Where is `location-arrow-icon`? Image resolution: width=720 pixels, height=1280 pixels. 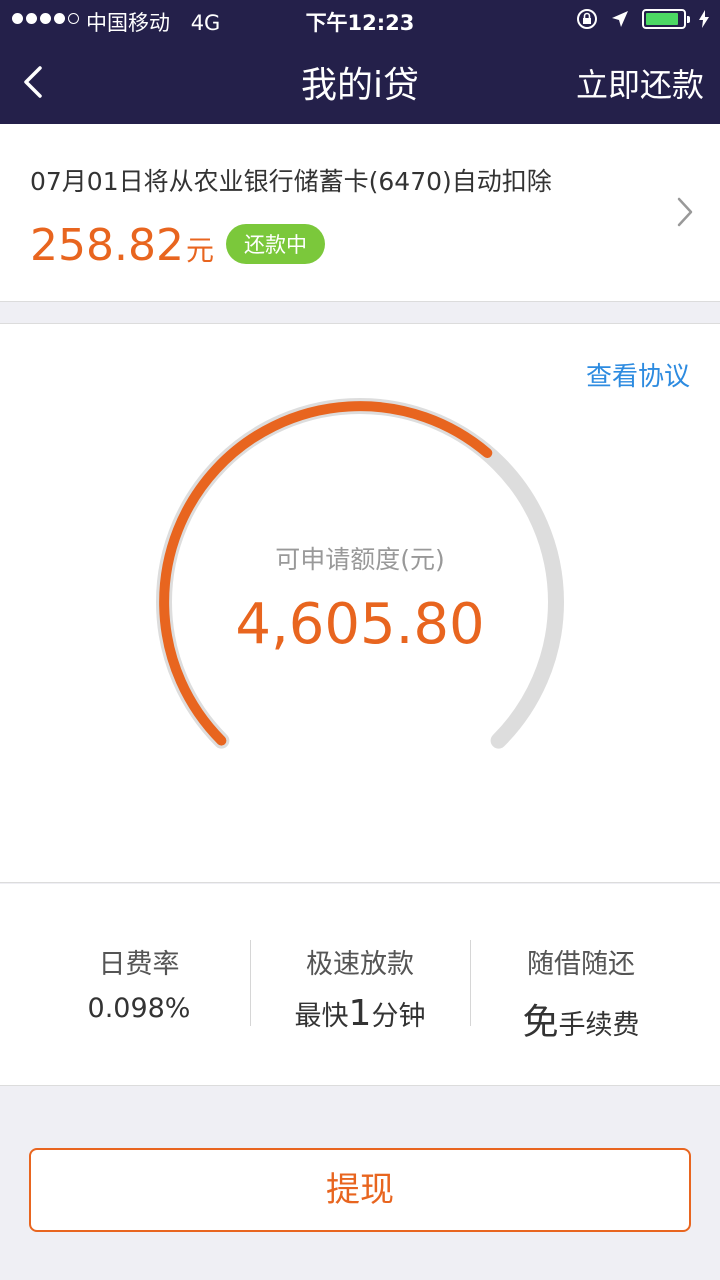 location-arrow-icon is located at coordinates (620, 19).